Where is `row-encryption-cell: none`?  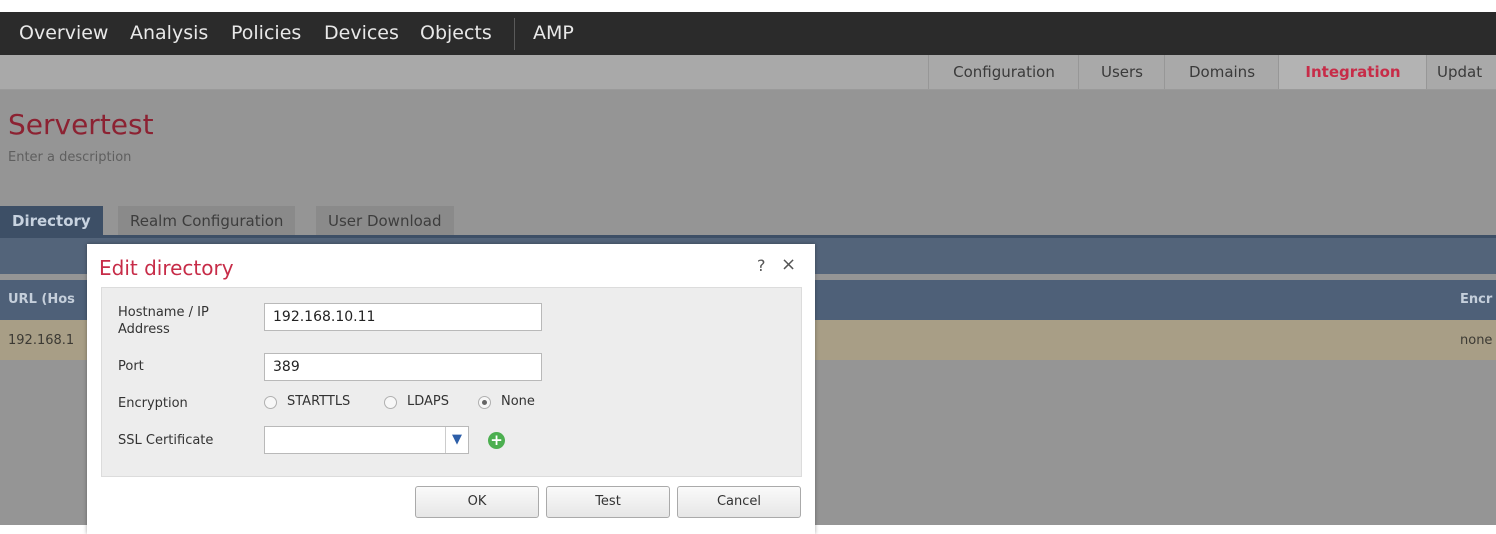
row-encryption-cell: none is located at coordinates (1476, 340).